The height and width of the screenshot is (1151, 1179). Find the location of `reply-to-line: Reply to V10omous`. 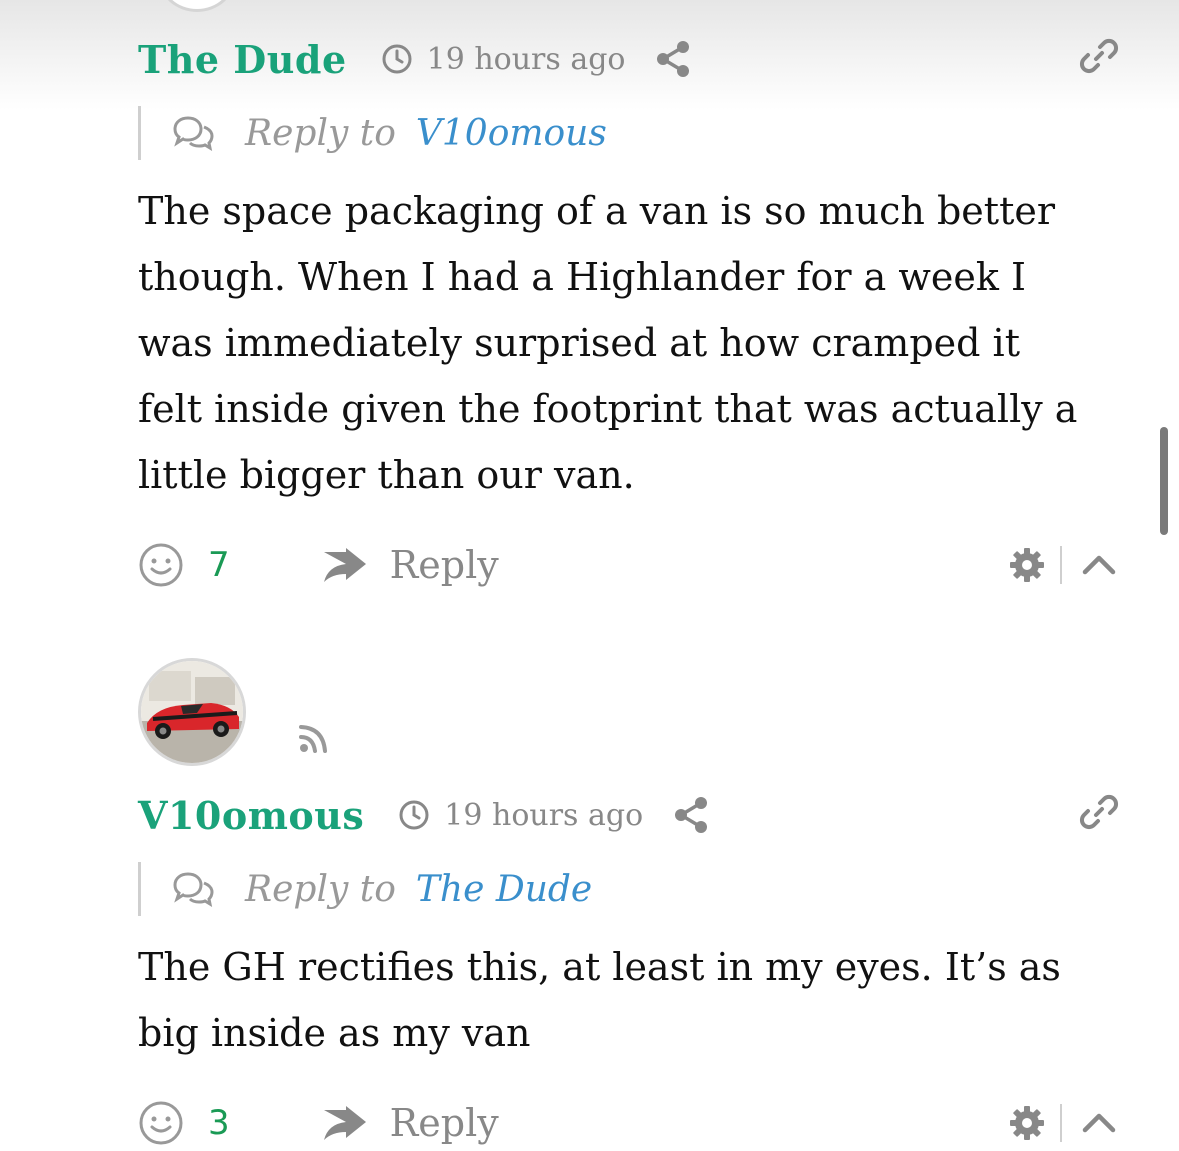

reply-to-line: Reply to V10omous is located at coordinates (372, 133).